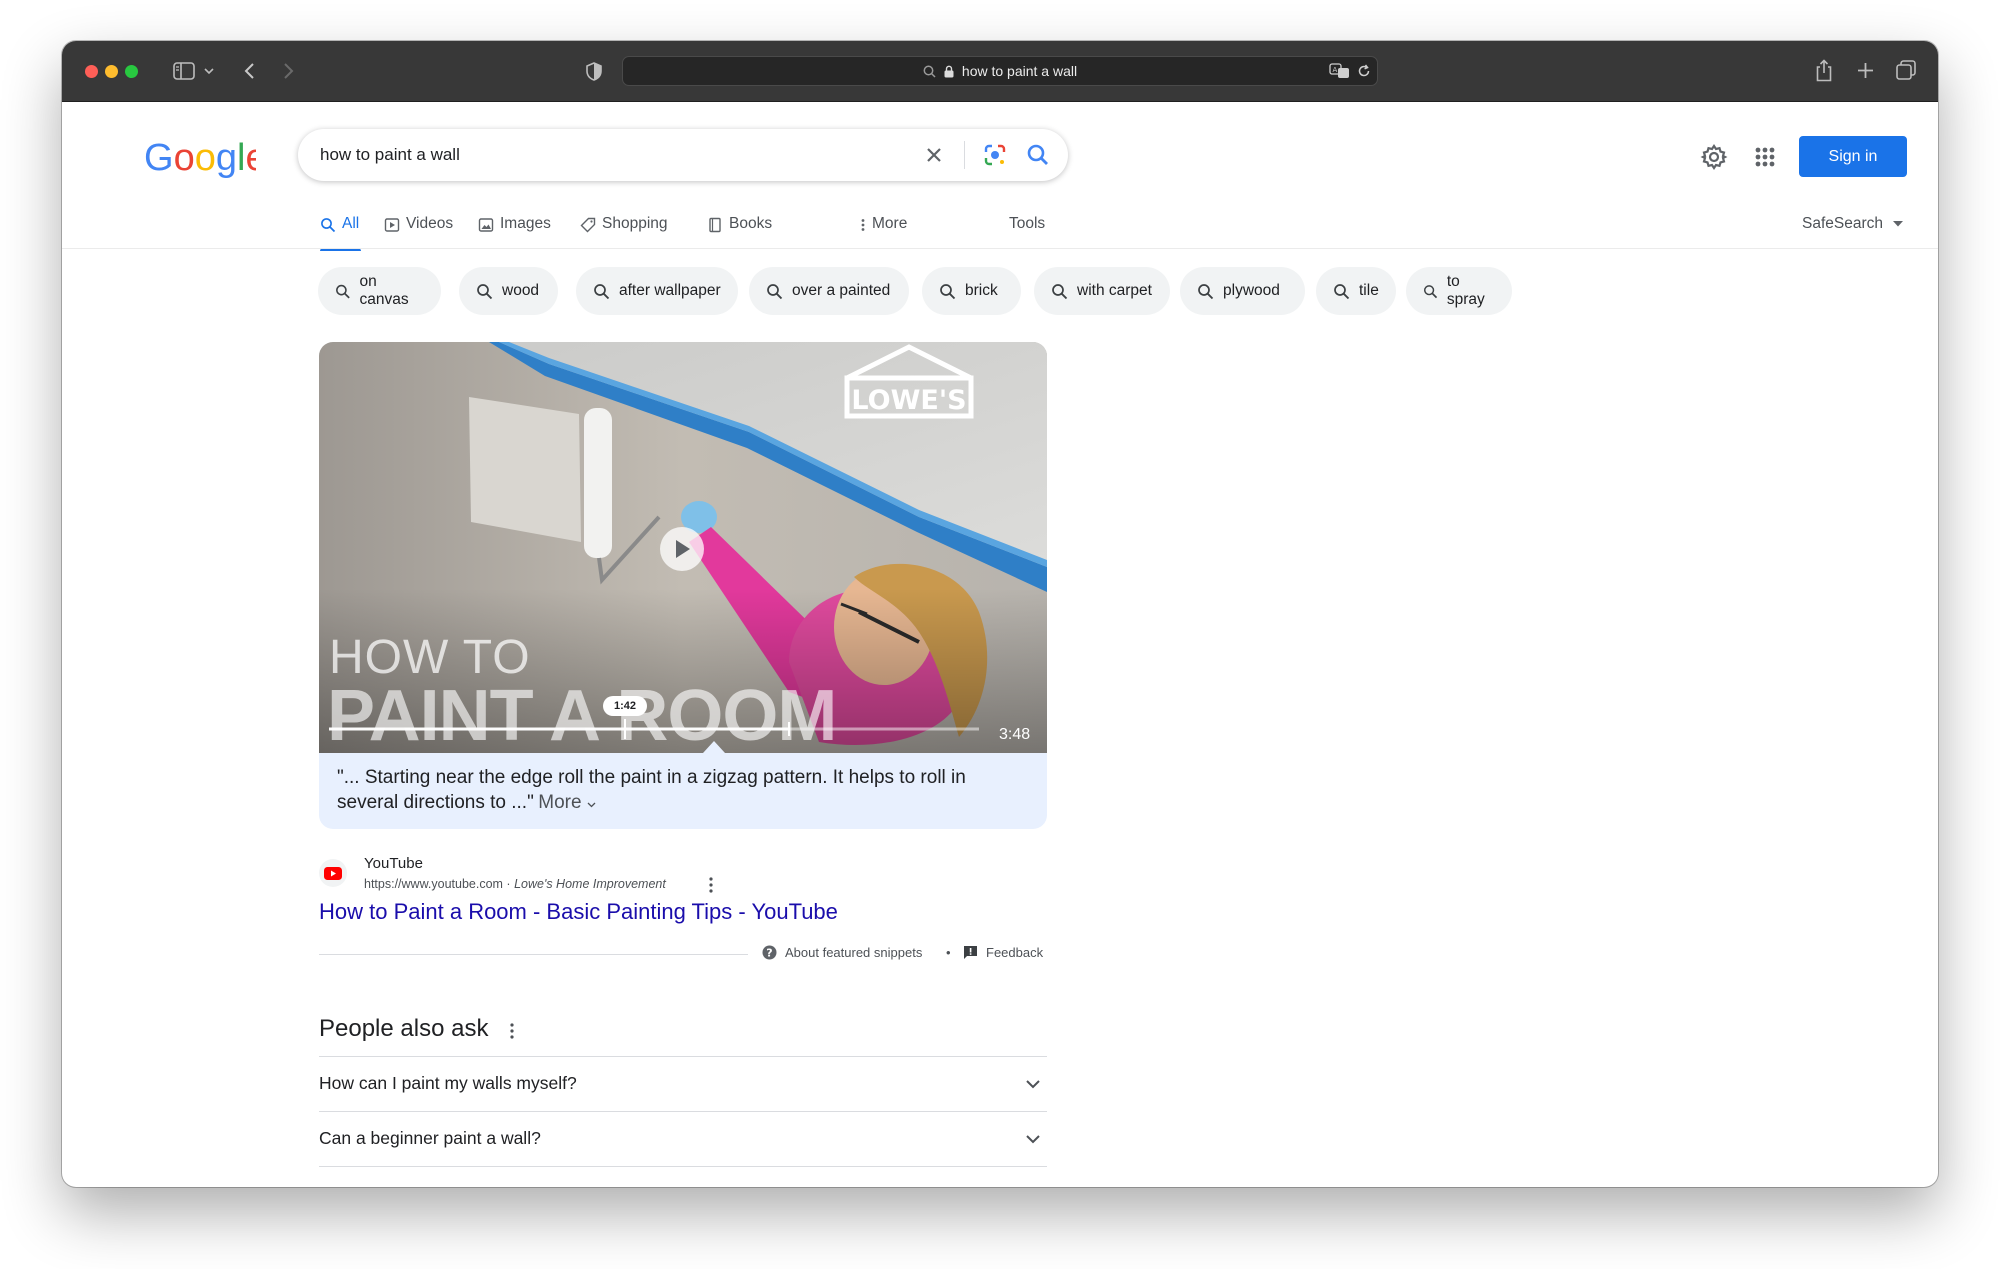 This screenshot has width=2000, height=1269. I want to click on svg-text: Google, so click(200, 158).